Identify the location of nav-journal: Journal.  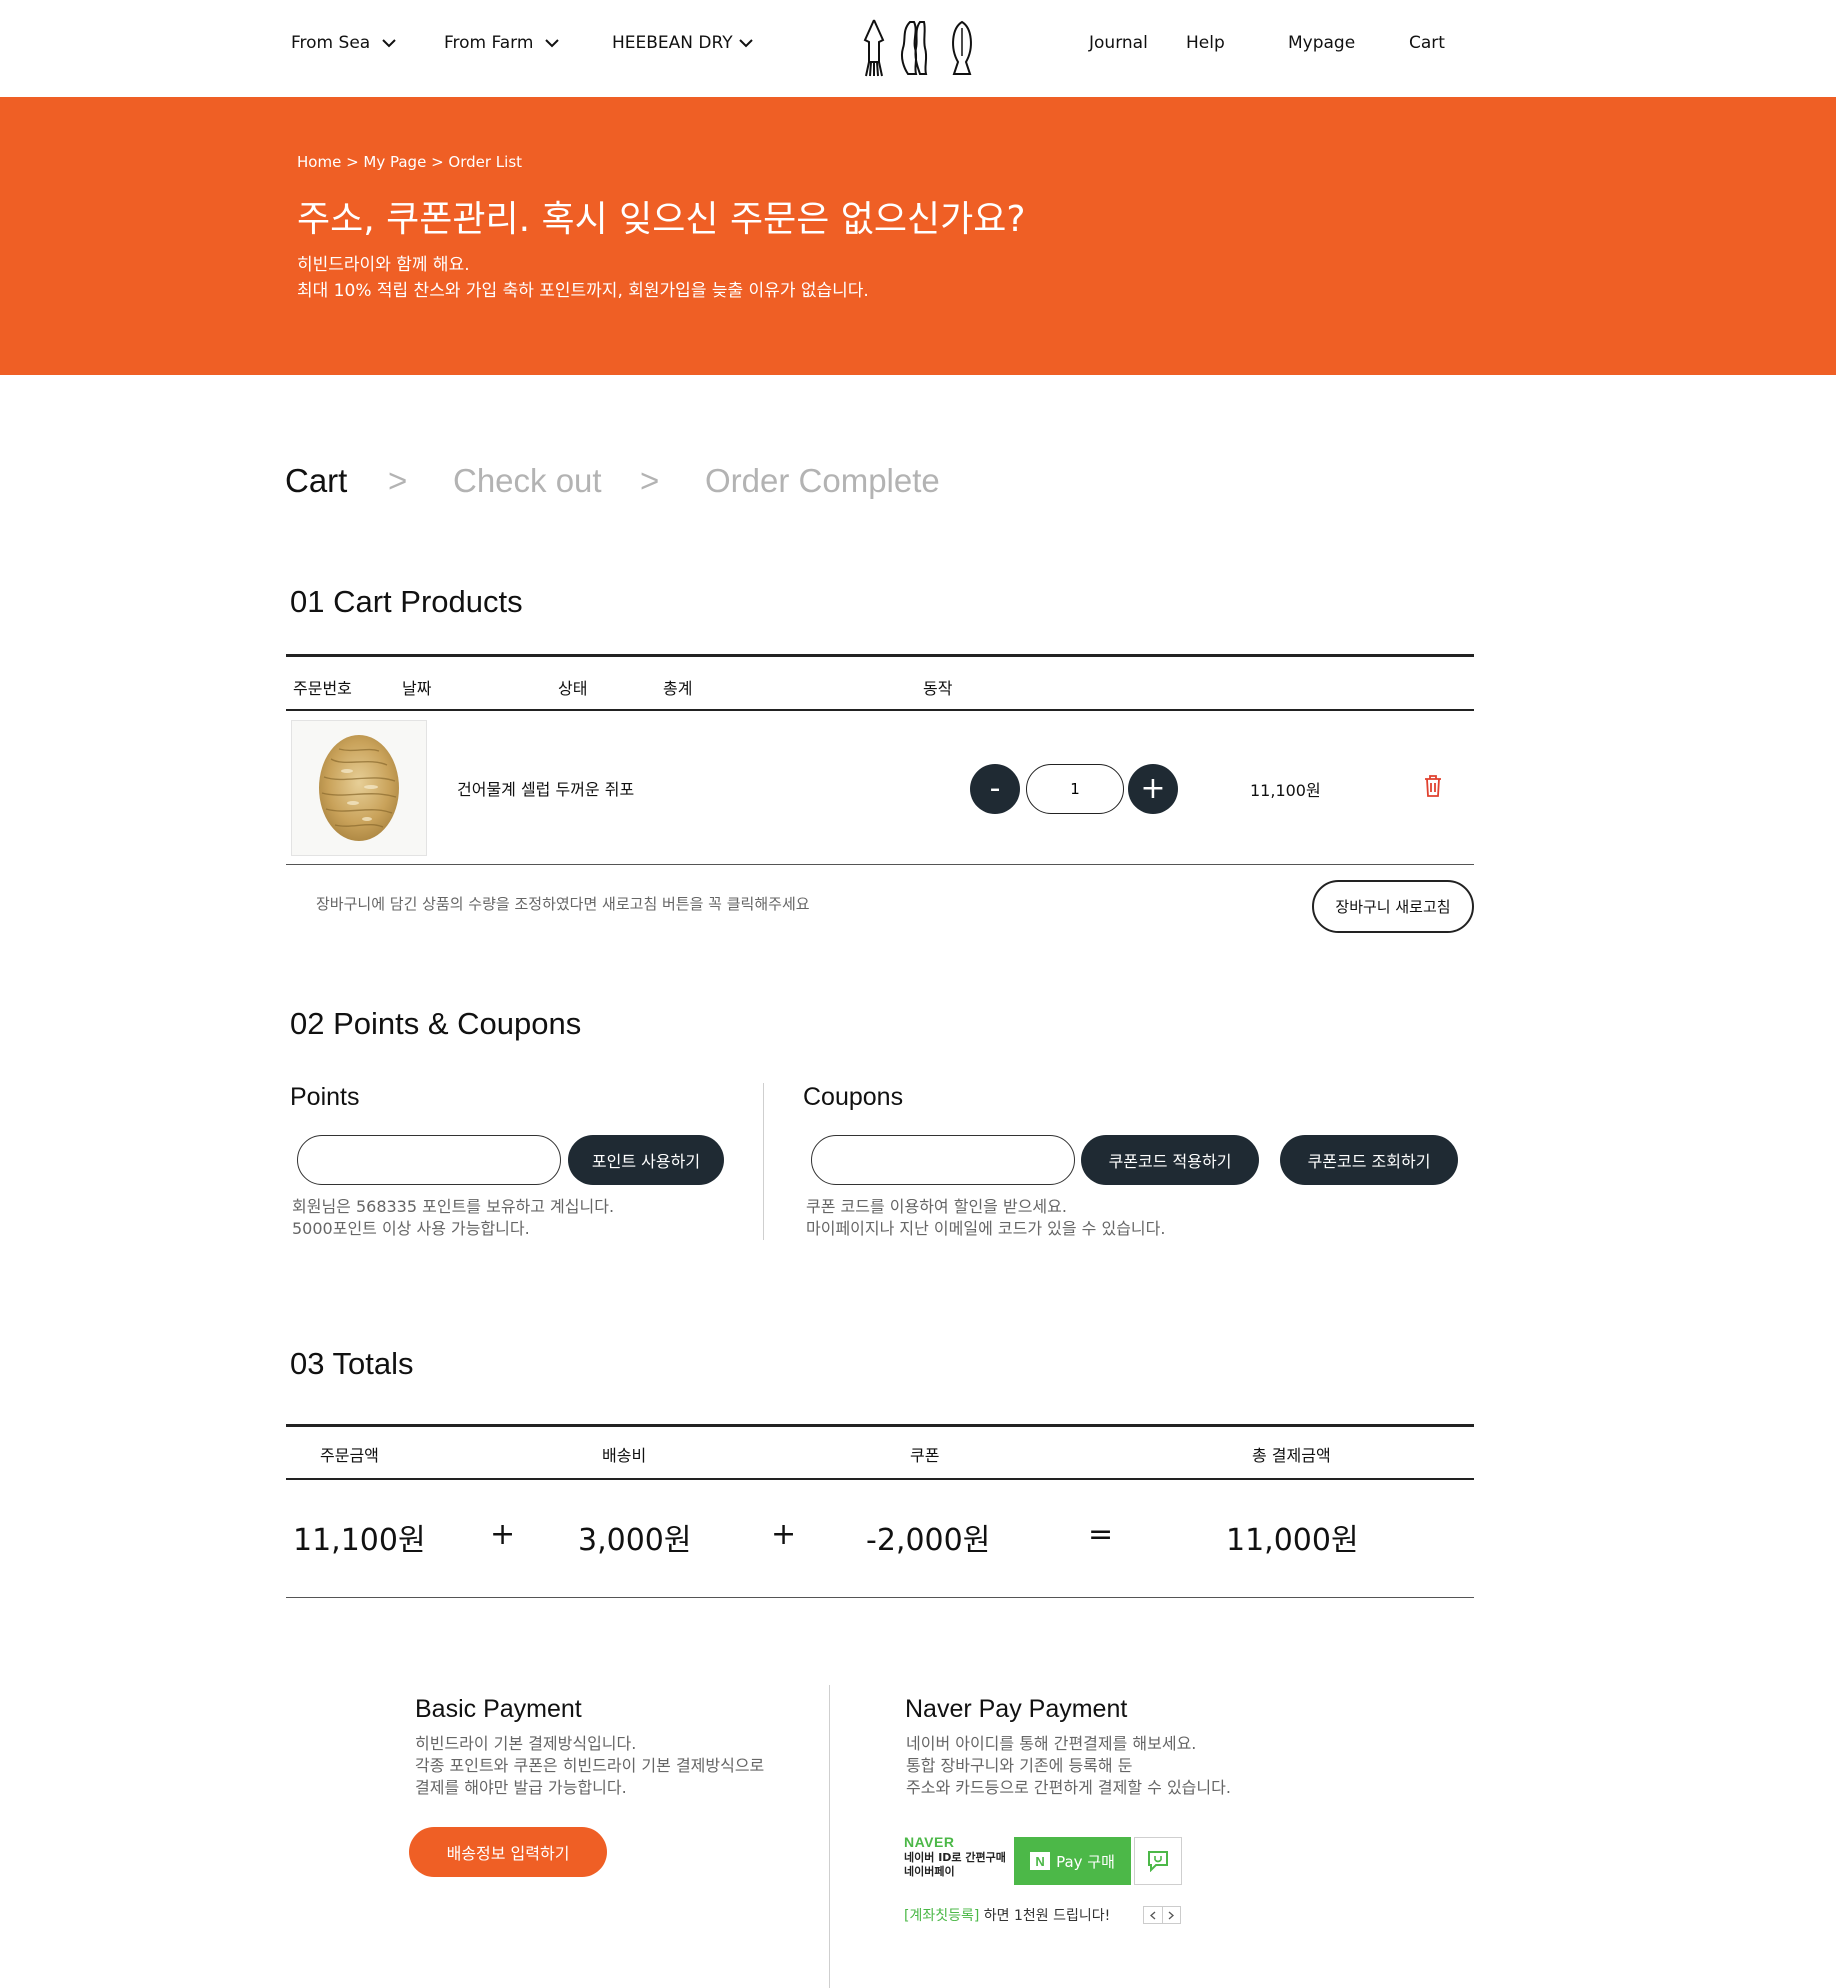
(1118, 43).